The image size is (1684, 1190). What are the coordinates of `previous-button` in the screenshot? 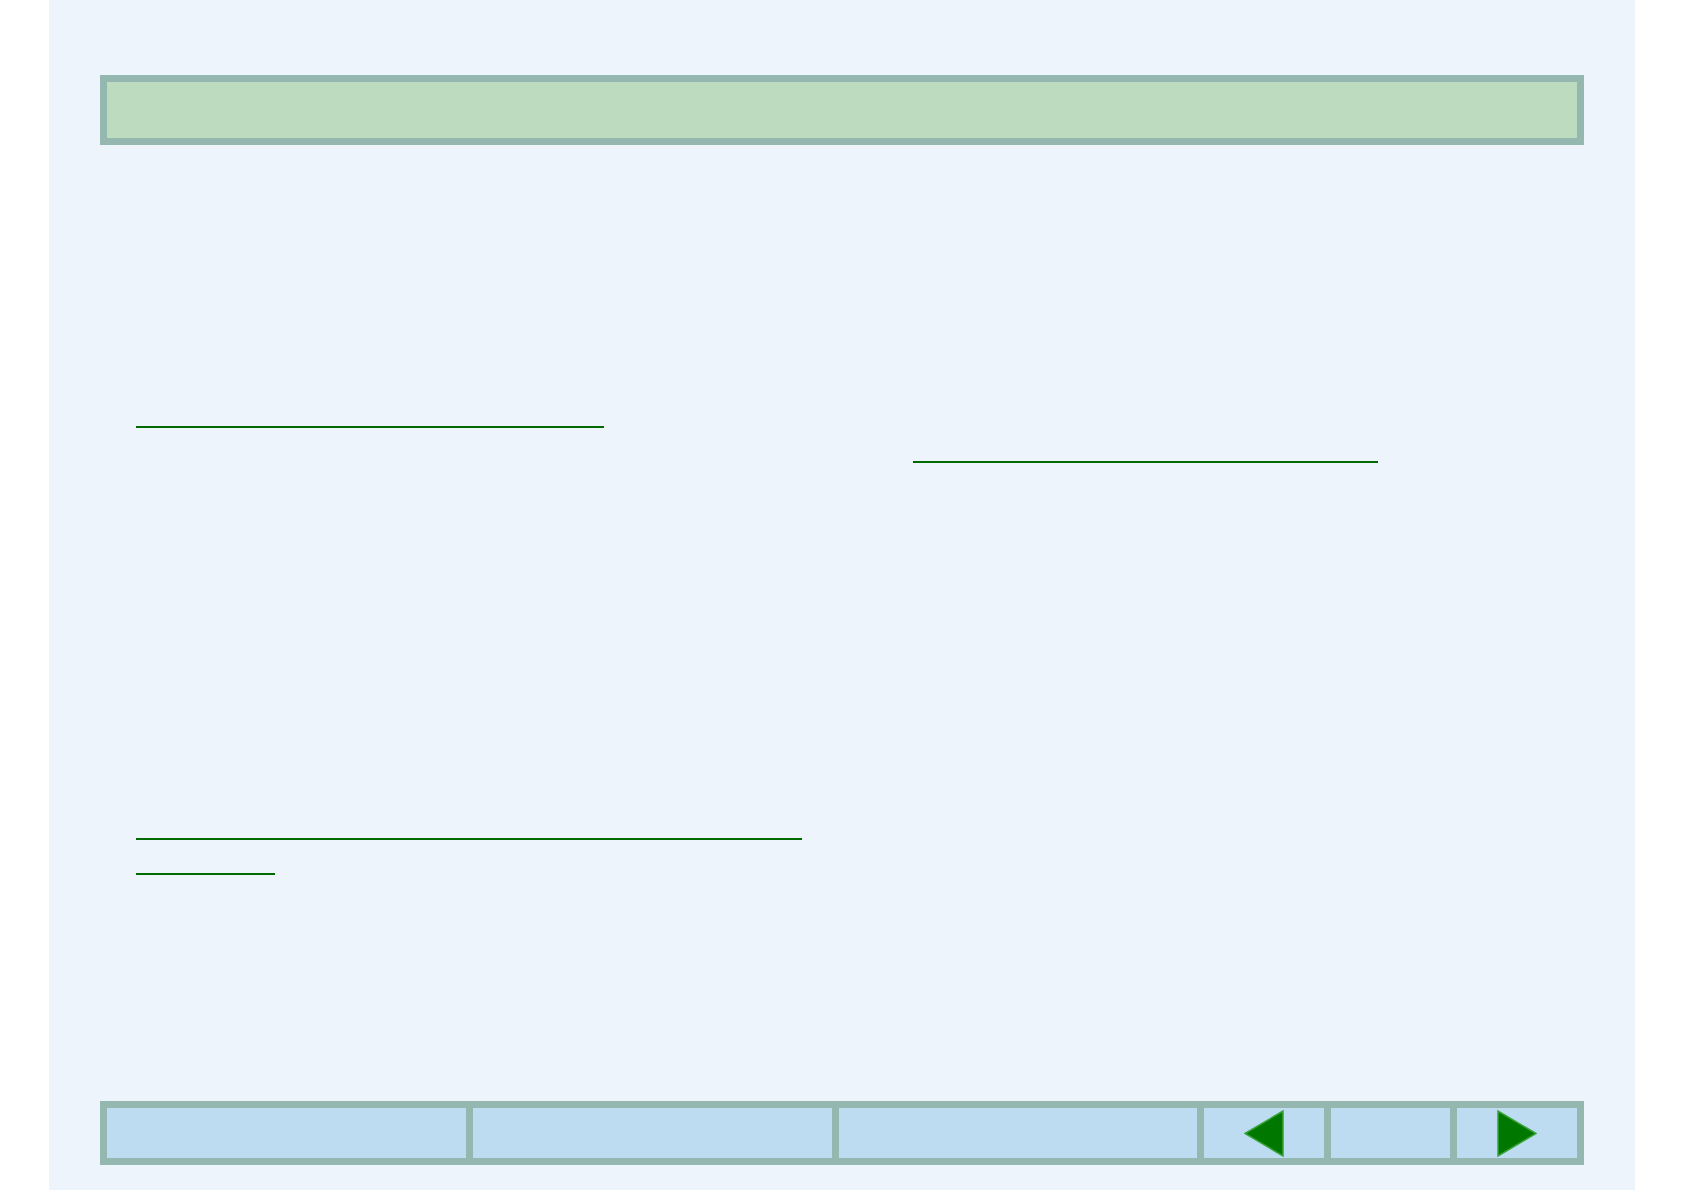 It's located at (1264, 1133).